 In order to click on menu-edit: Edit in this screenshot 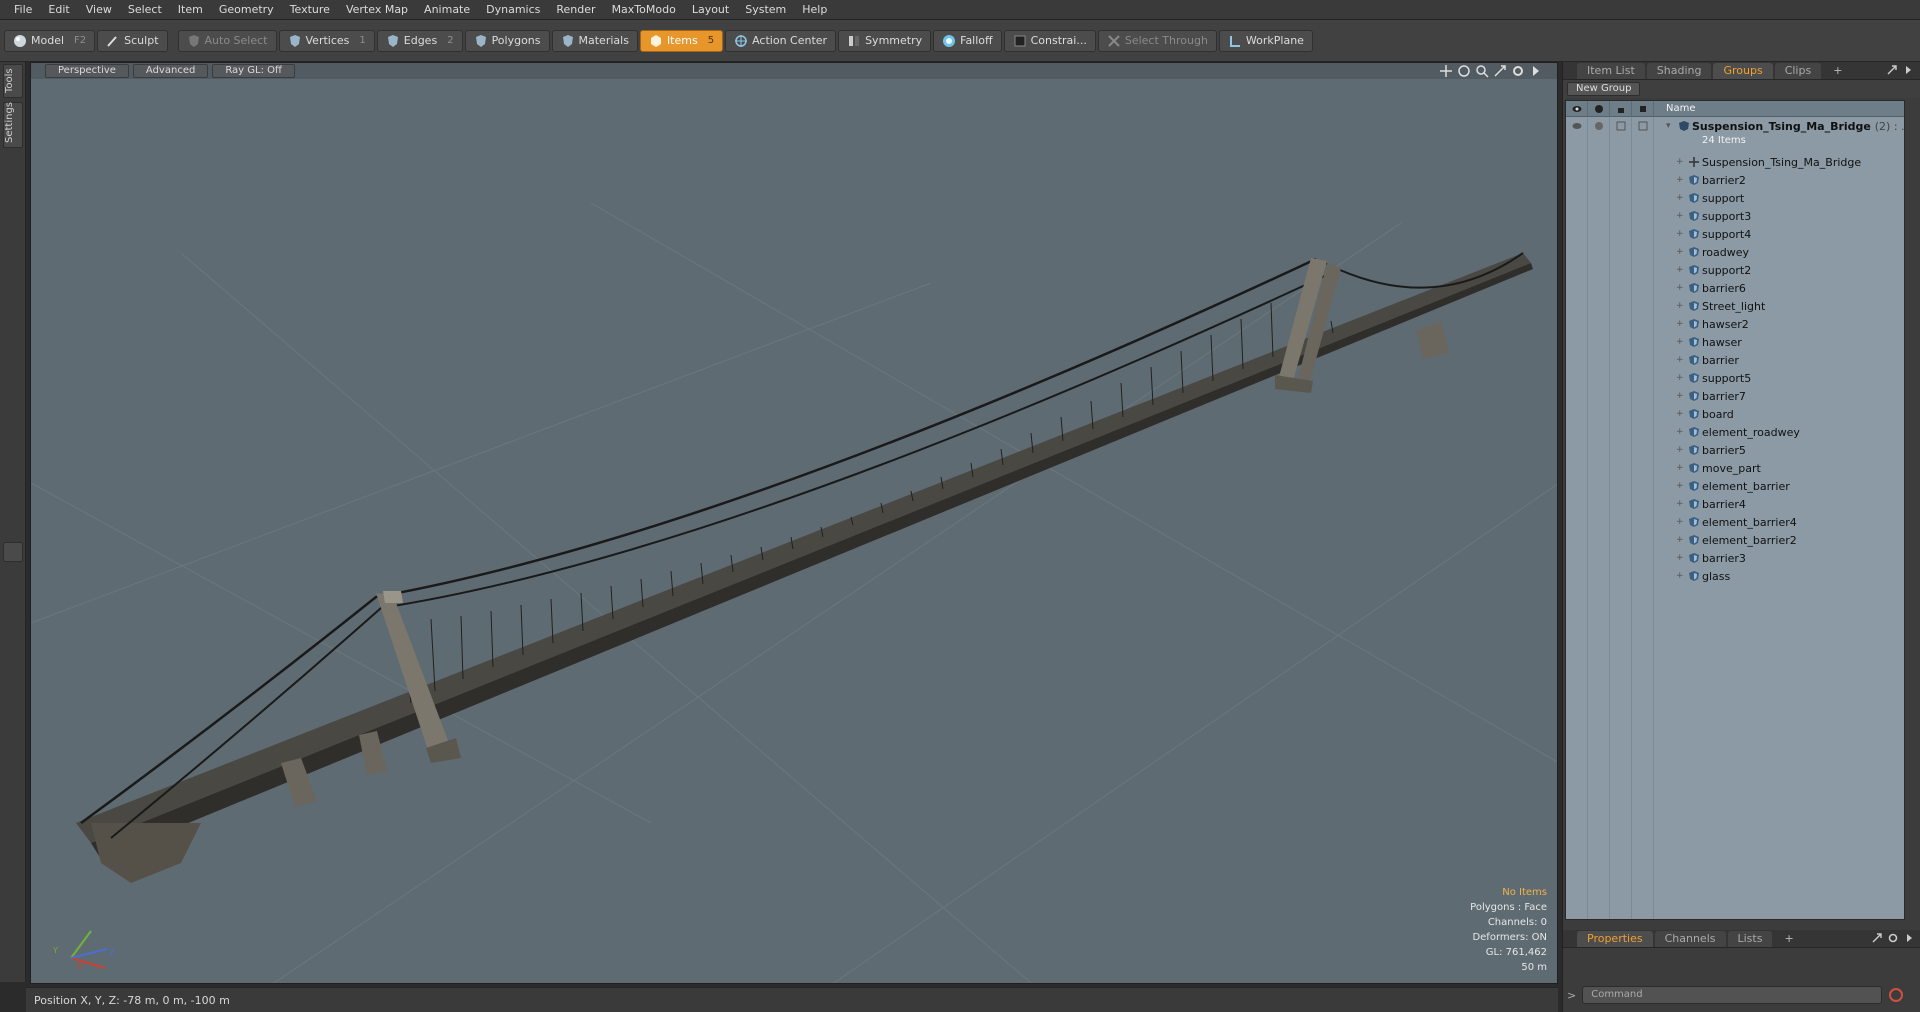, I will do `click(58, 10)`.